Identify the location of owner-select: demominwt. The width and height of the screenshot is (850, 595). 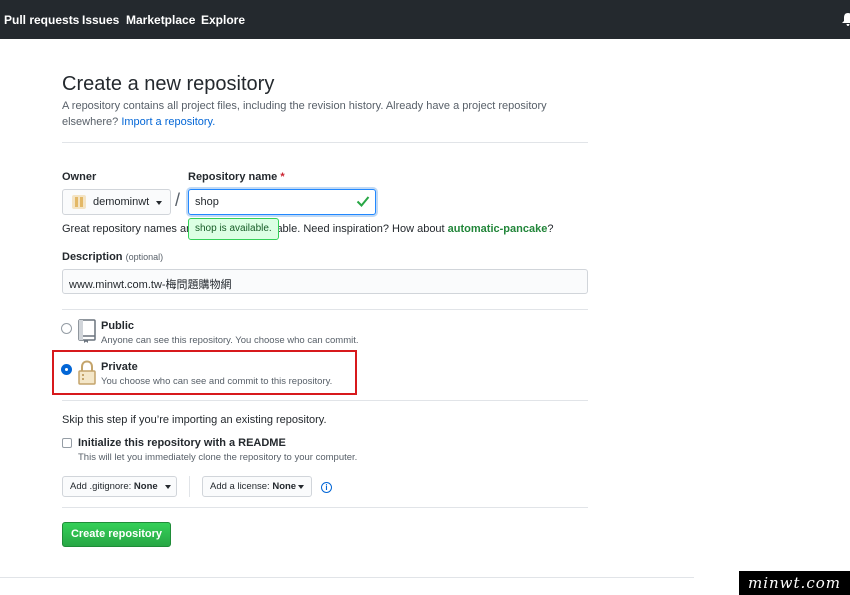
(116, 202).